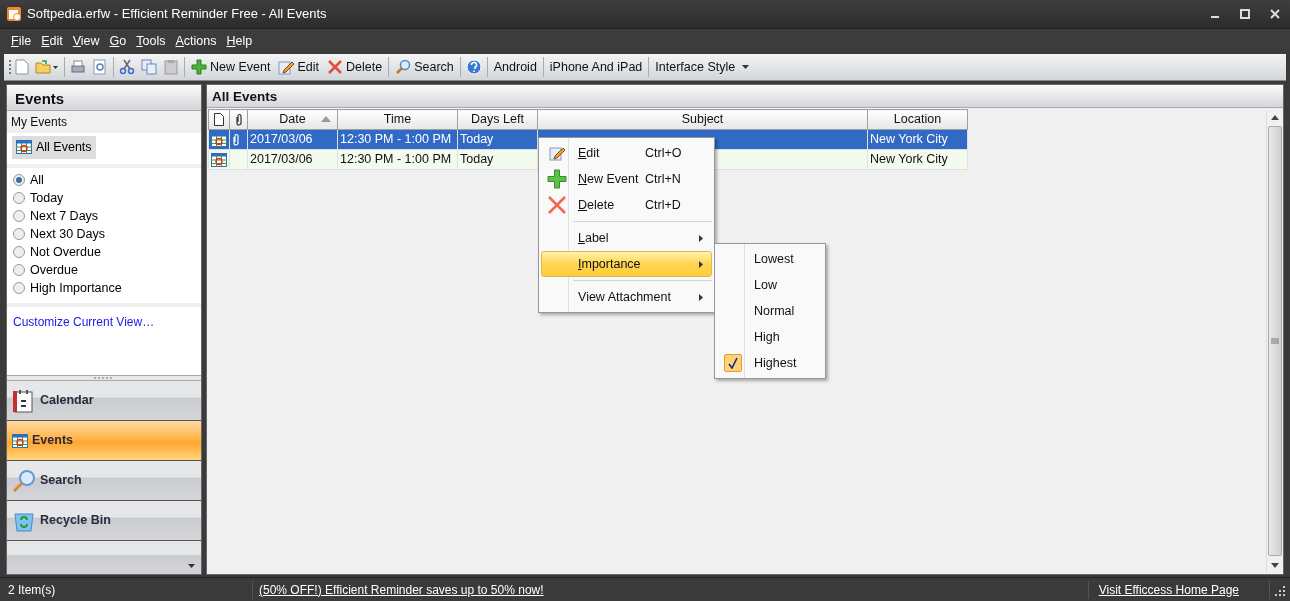  What do you see at coordinates (67, 287) in the screenshot?
I see `radio-option: High Importance` at bounding box center [67, 287].